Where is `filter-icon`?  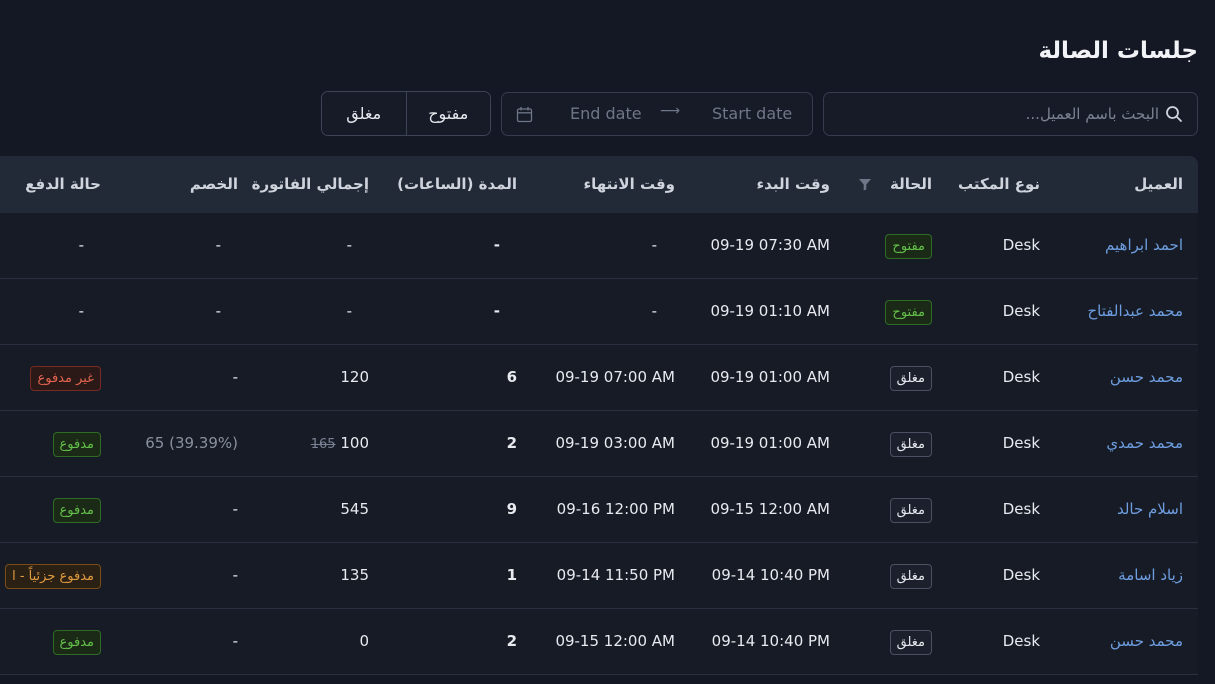
filter-icon is located at coordinates (865, 186).